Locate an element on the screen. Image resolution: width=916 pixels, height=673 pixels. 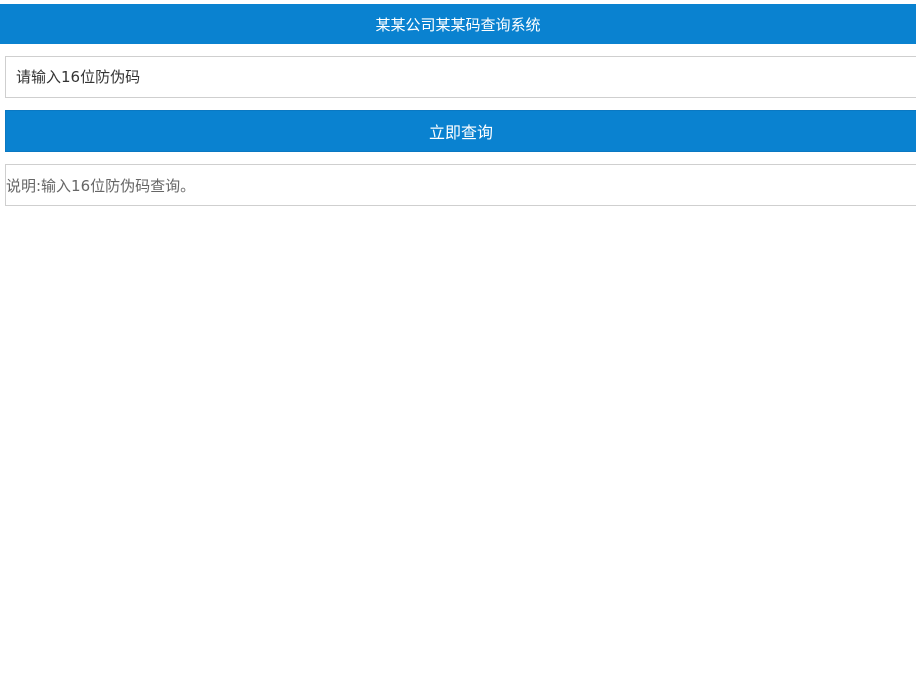
page-title: 某某公司某某码查询系统 is located at coordinates (458, 24).